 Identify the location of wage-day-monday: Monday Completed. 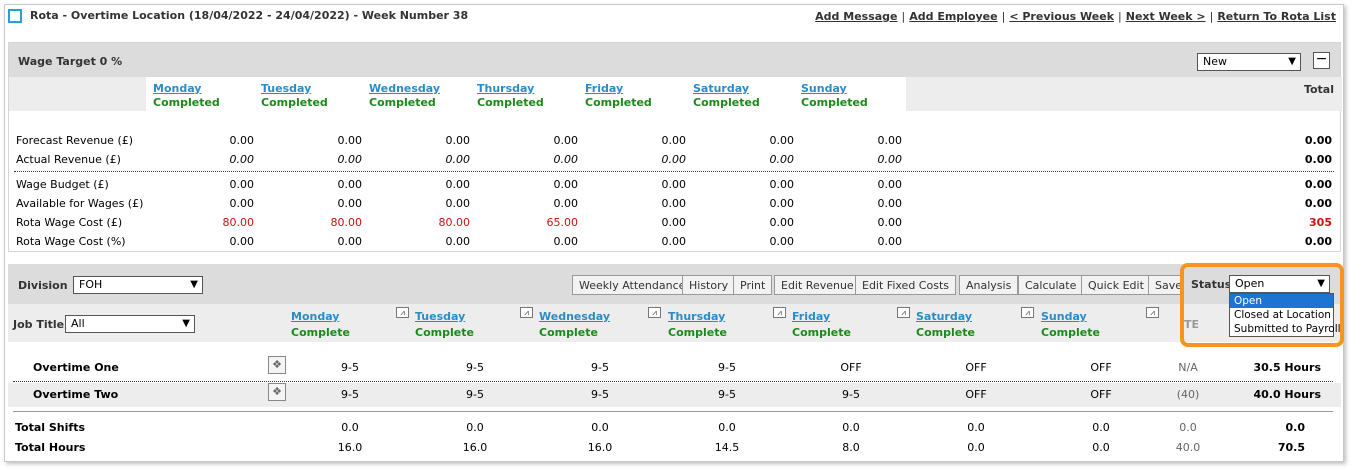
(199, 94).